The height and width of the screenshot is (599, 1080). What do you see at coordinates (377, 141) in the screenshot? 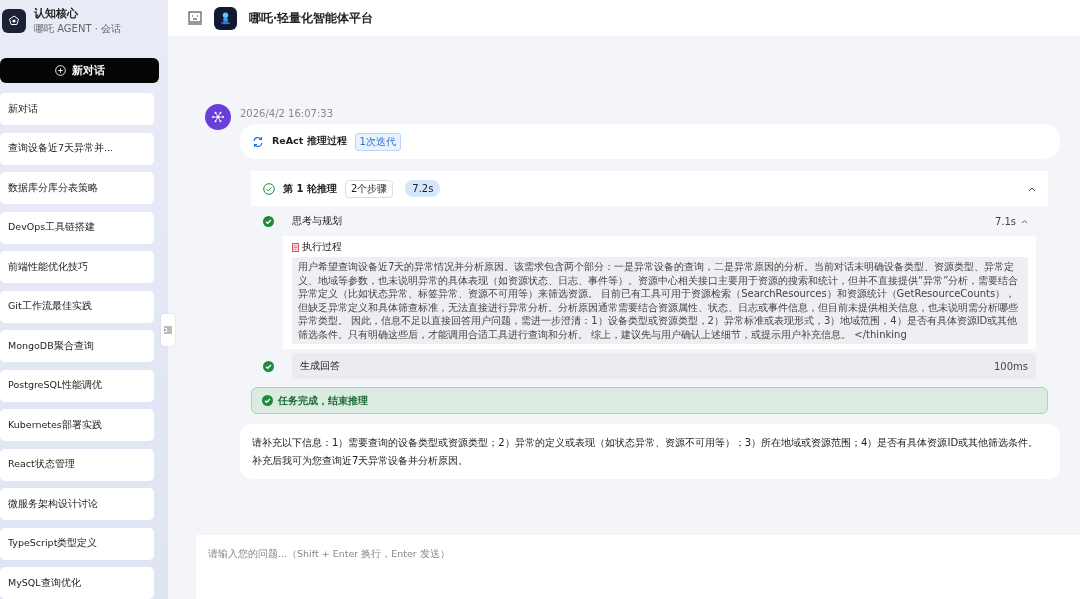
I see `iteration-badge: 1次迭代` at bounding box center [377, 141].